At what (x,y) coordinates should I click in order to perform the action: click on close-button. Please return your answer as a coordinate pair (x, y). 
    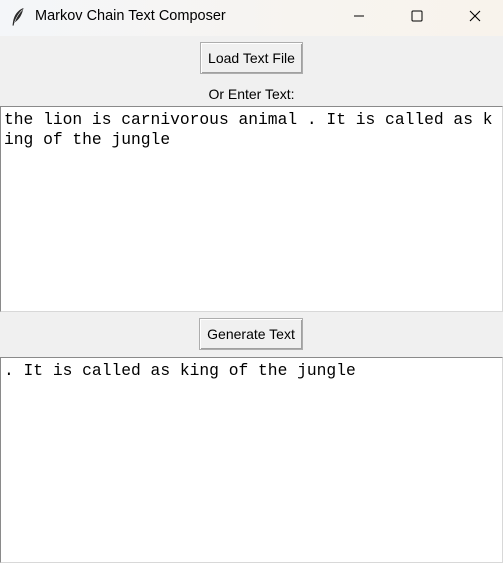
    Looking at the image, I should click on (474, 18).